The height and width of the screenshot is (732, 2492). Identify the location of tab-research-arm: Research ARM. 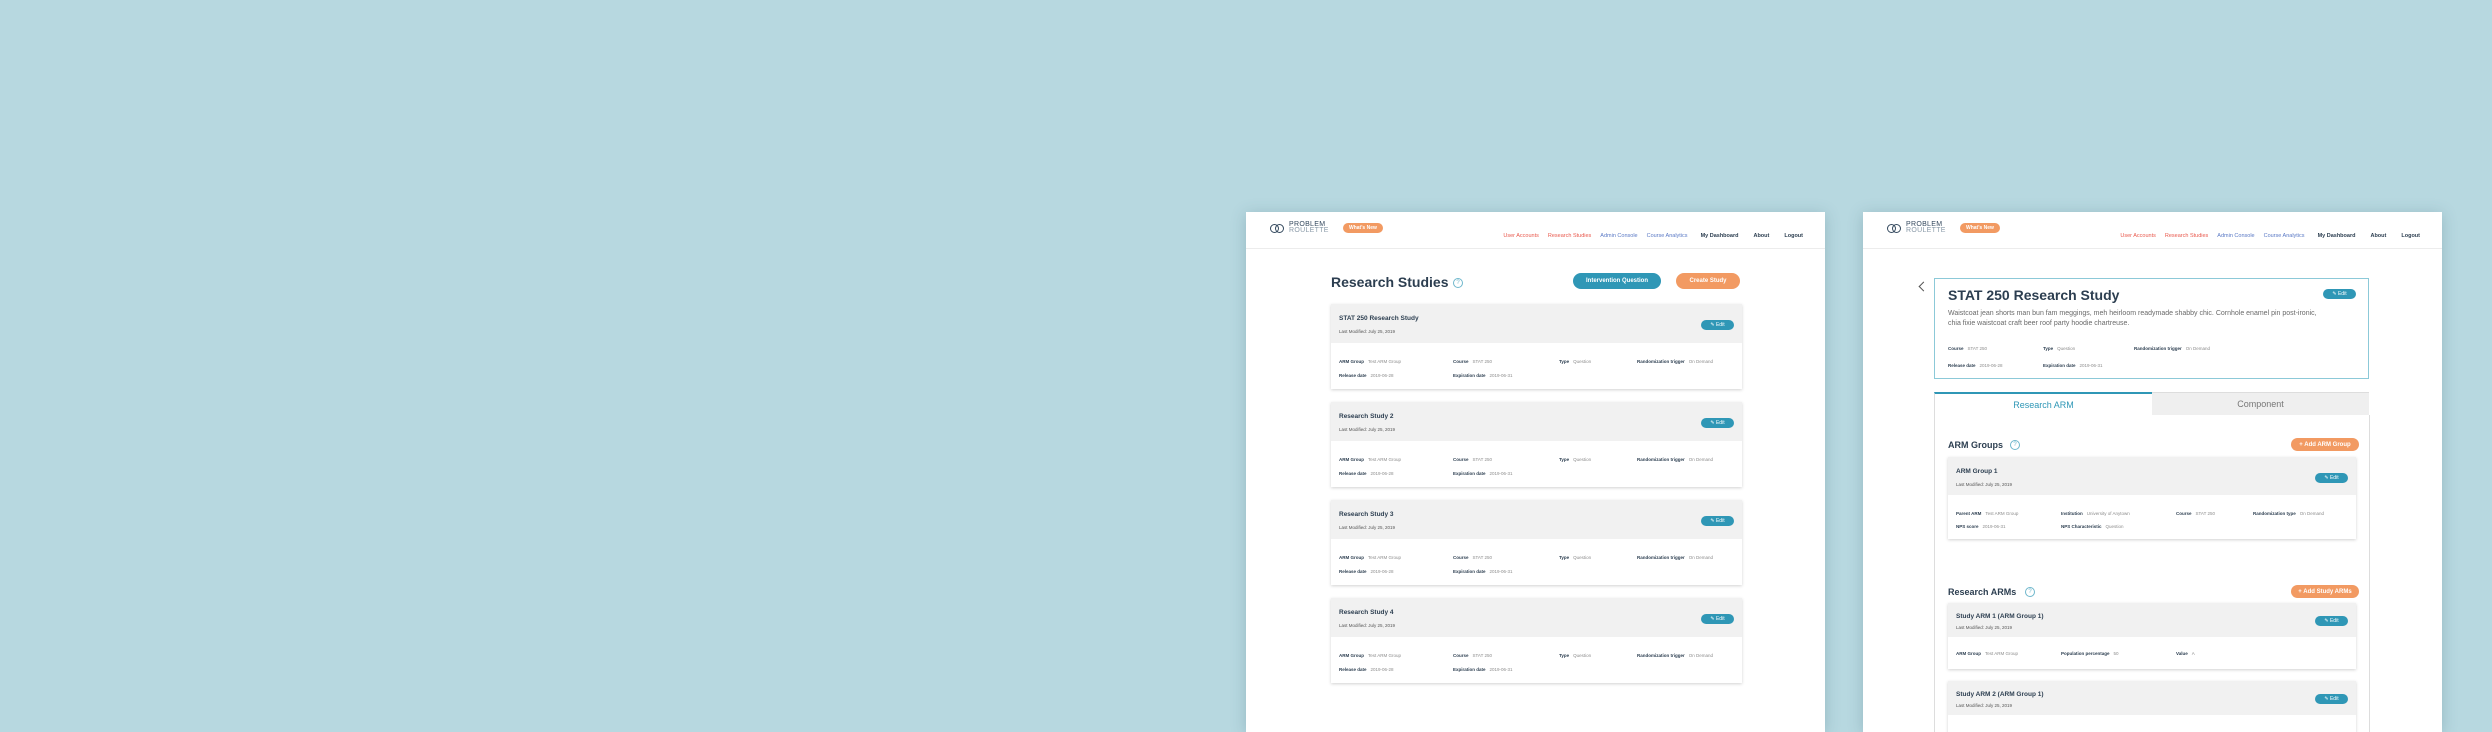
(2043, 404).